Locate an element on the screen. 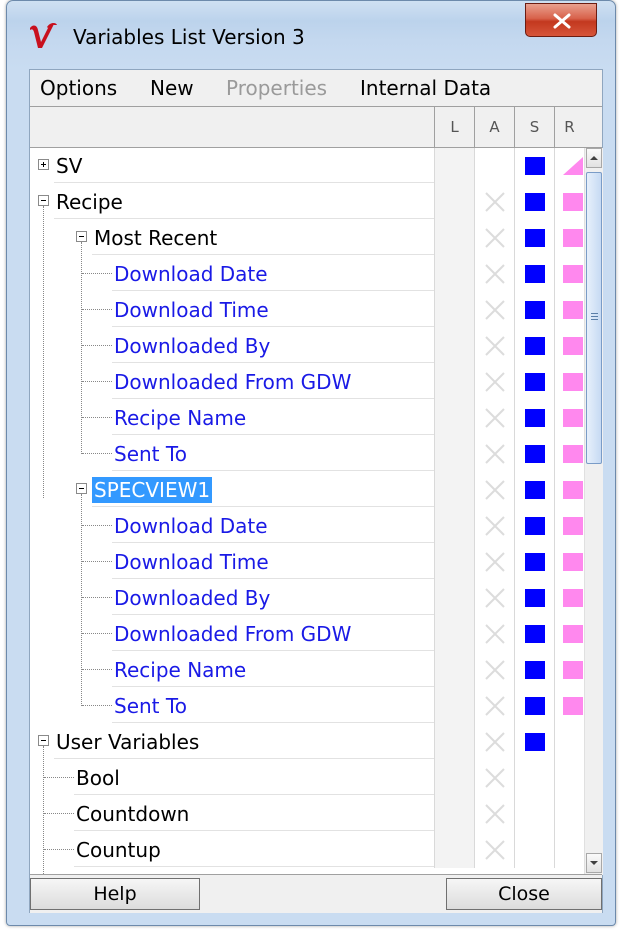 This screenshot has height=930, width=620. tree-item-label: Countup is located at coordinates (118, 850).